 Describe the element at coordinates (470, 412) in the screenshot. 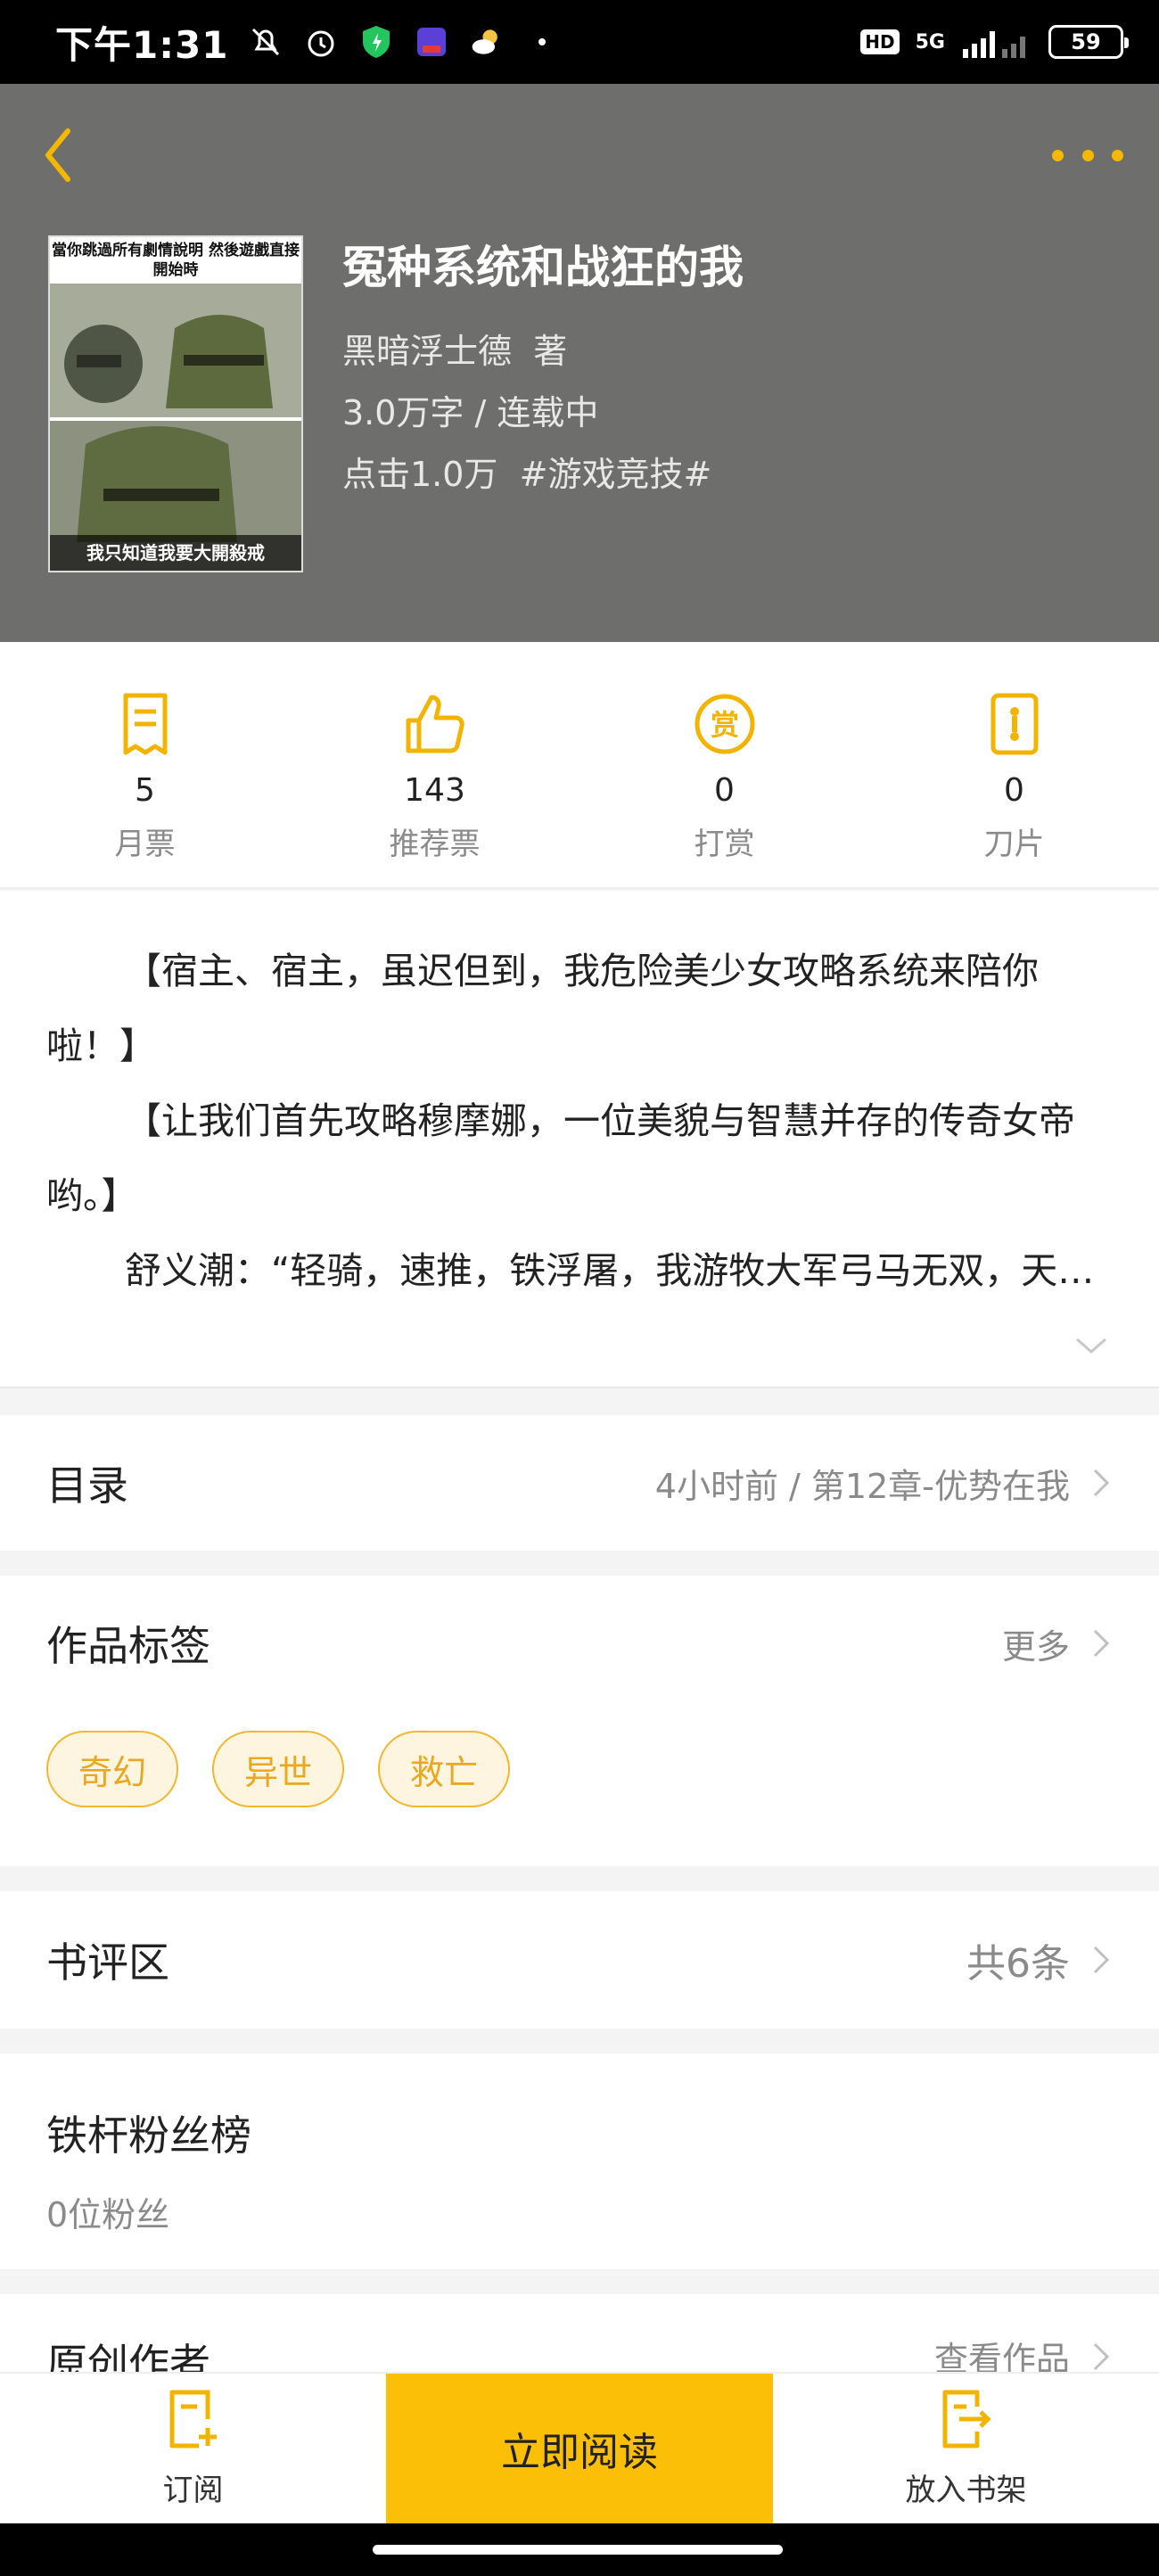

I see `book-word-count-line: 3.0万字 / 连载中` at that location.